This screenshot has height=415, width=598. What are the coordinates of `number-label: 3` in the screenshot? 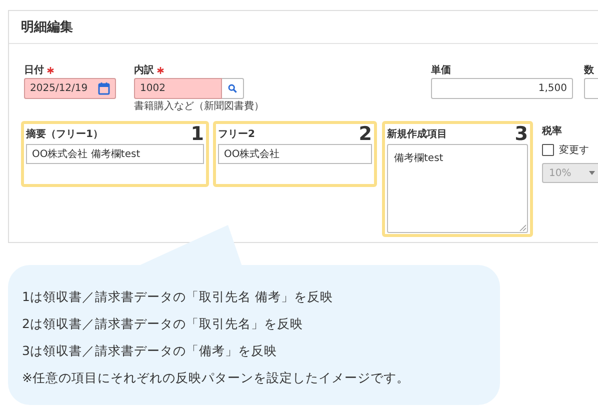 It's located at (521, 134).